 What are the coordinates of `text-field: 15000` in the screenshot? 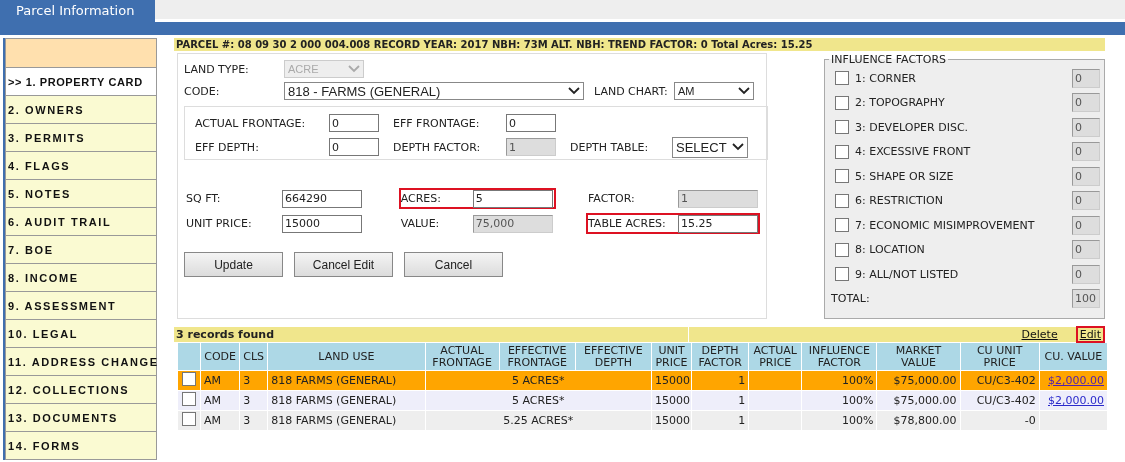 It's located at (322, 223).